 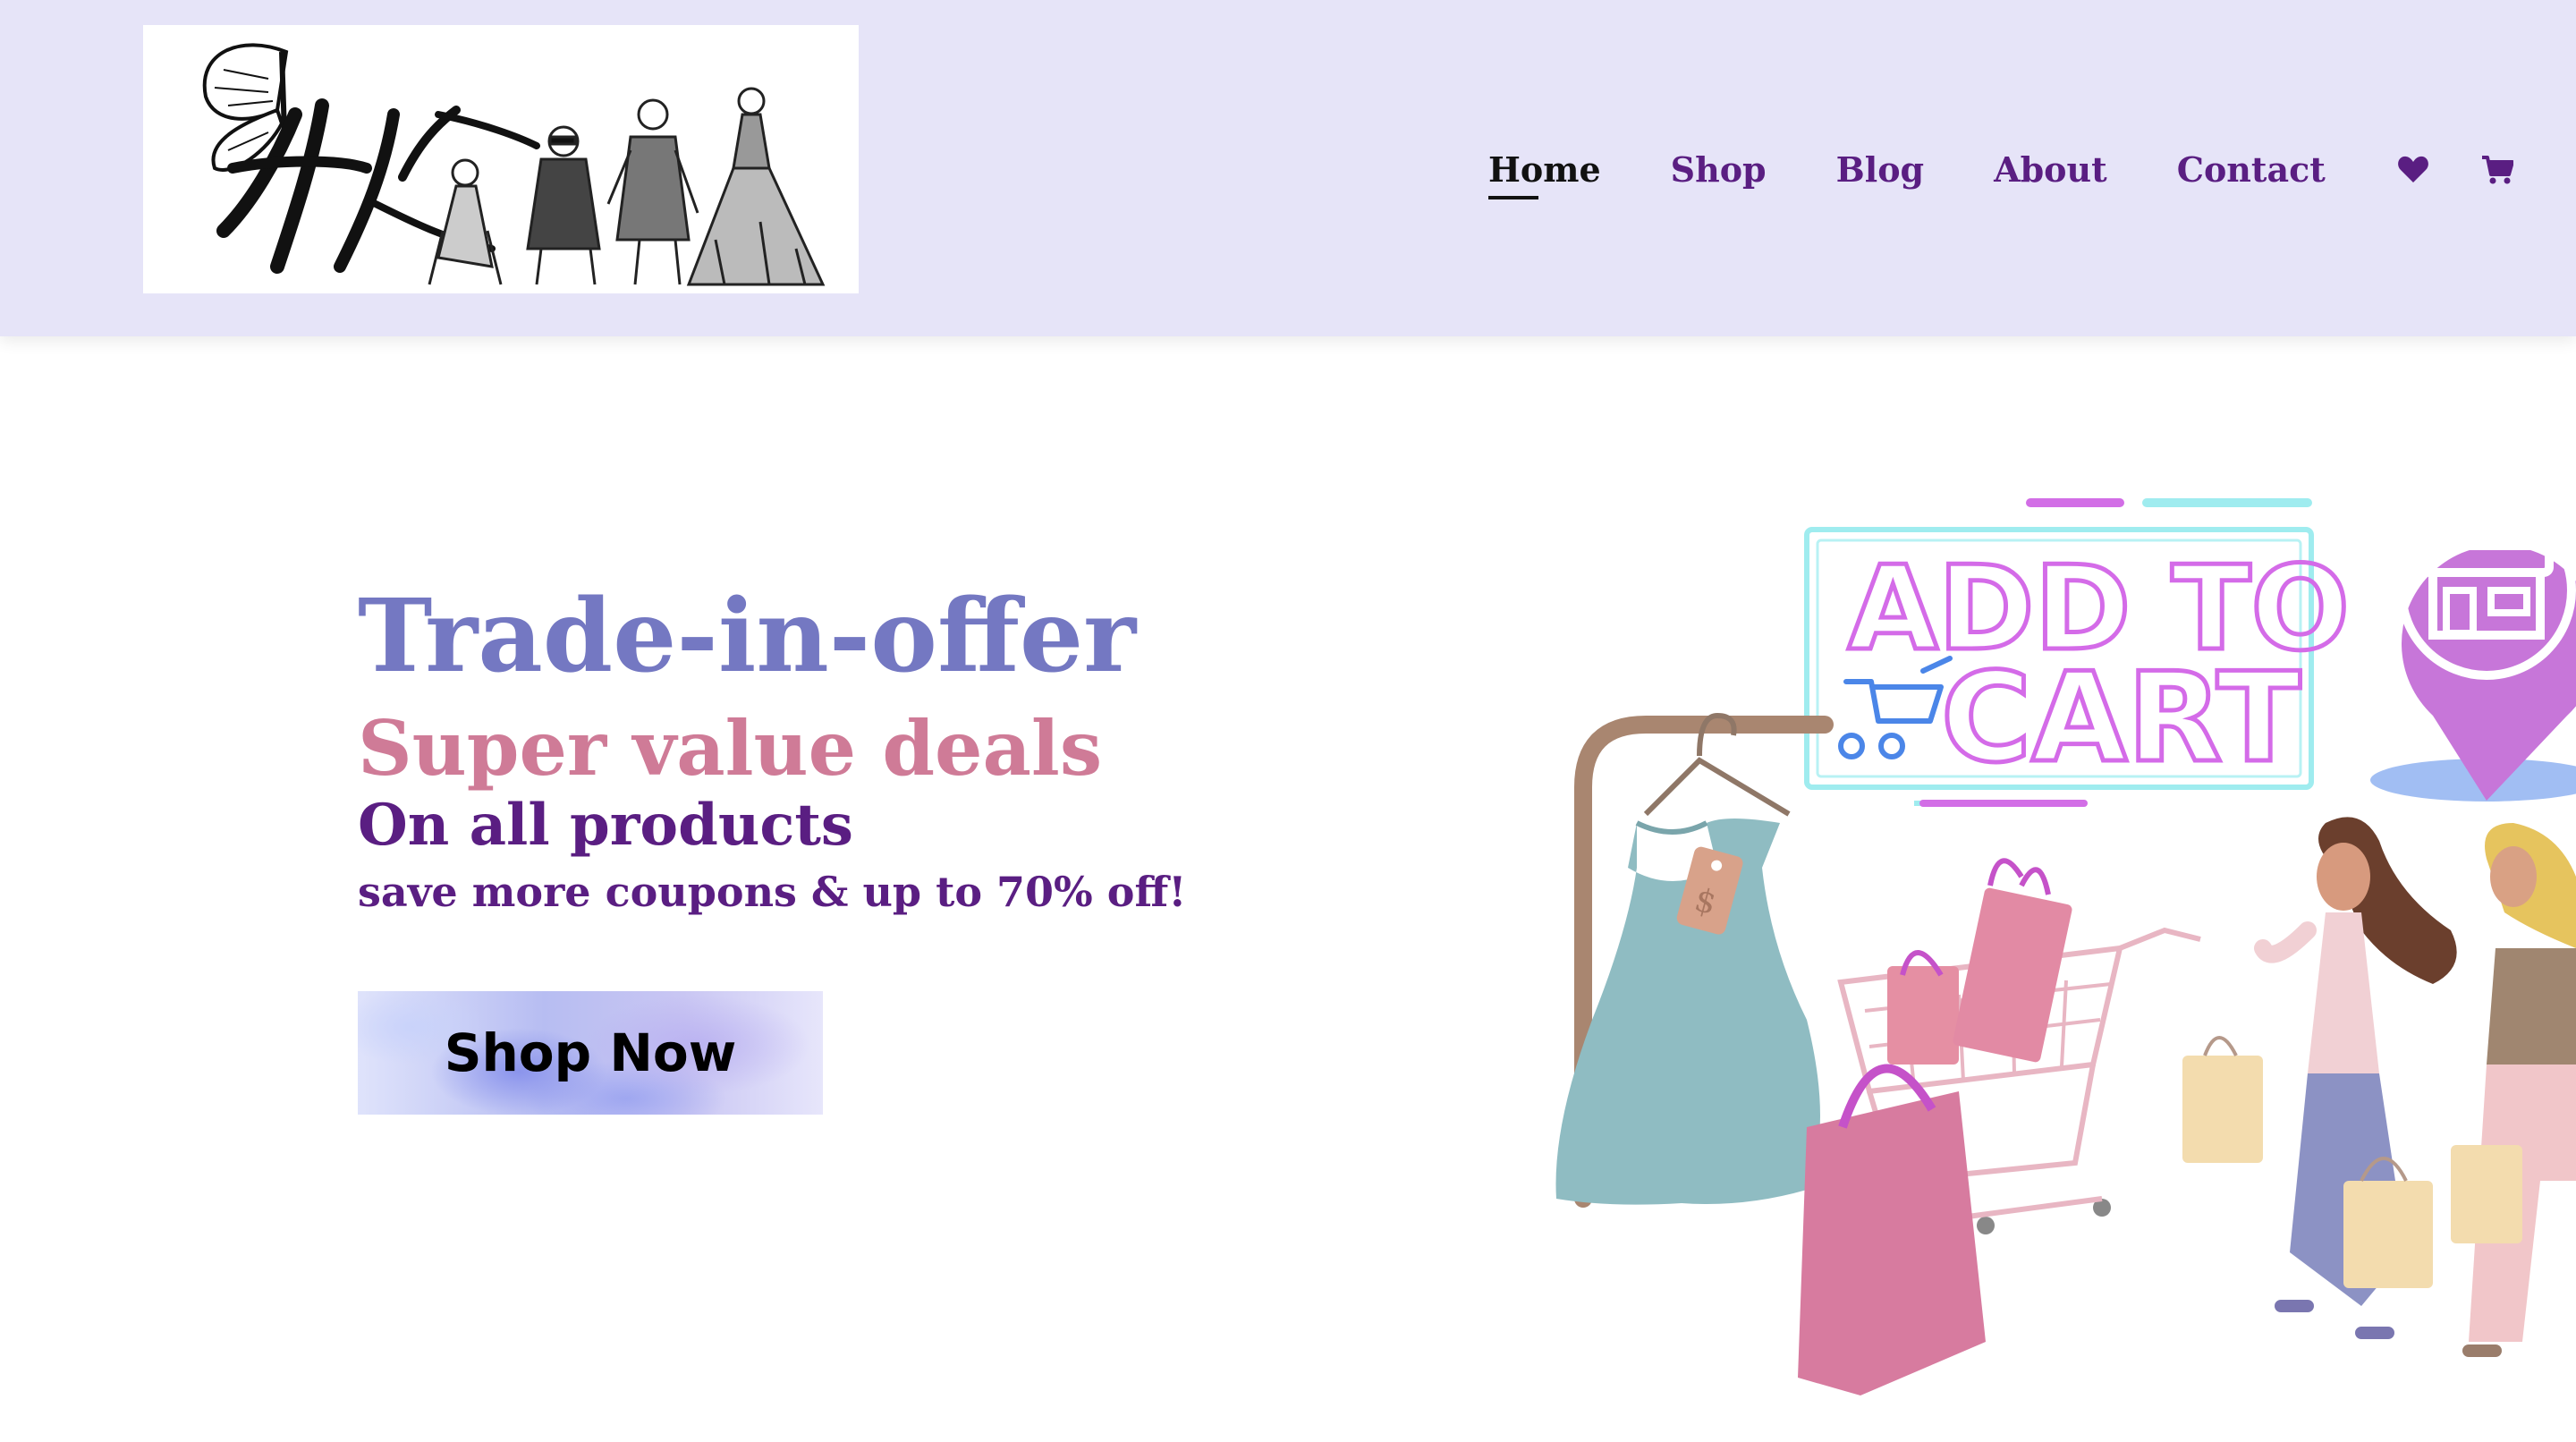 I want to click on clothing-rack: $, so click(x=1694, y=960).